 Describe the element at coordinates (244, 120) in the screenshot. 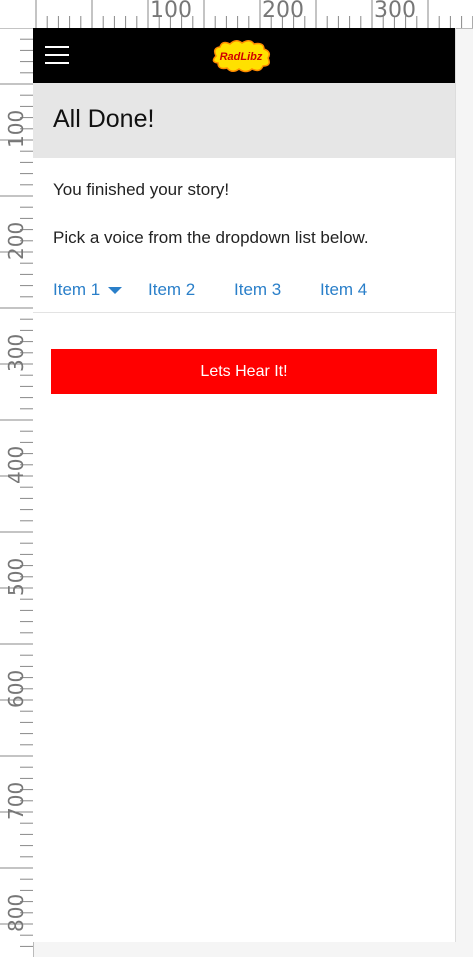

I see `page-header: All Done!` at that location.